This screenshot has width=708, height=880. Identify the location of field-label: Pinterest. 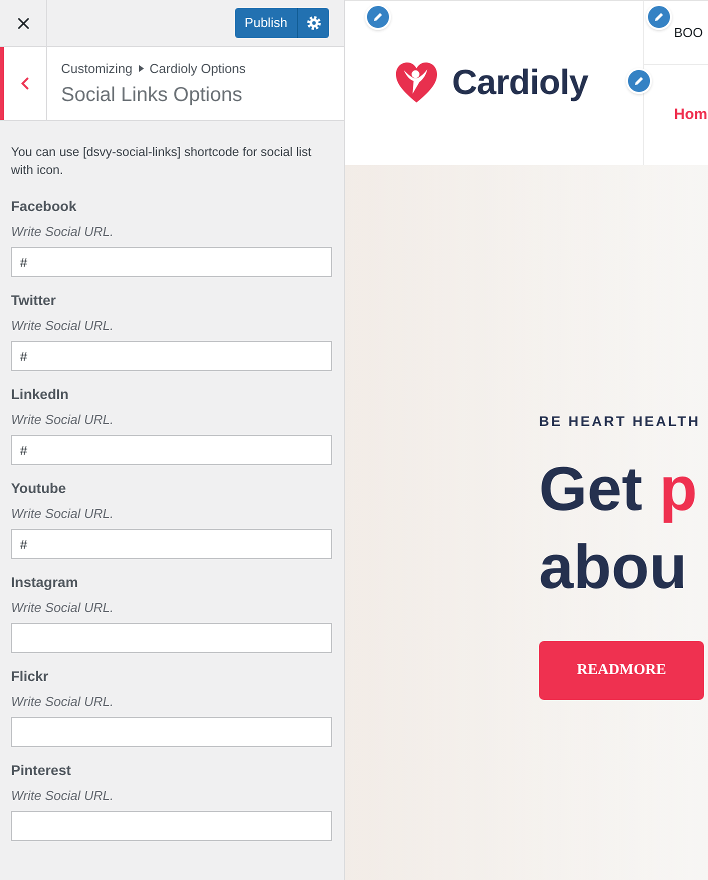
(41, 770).